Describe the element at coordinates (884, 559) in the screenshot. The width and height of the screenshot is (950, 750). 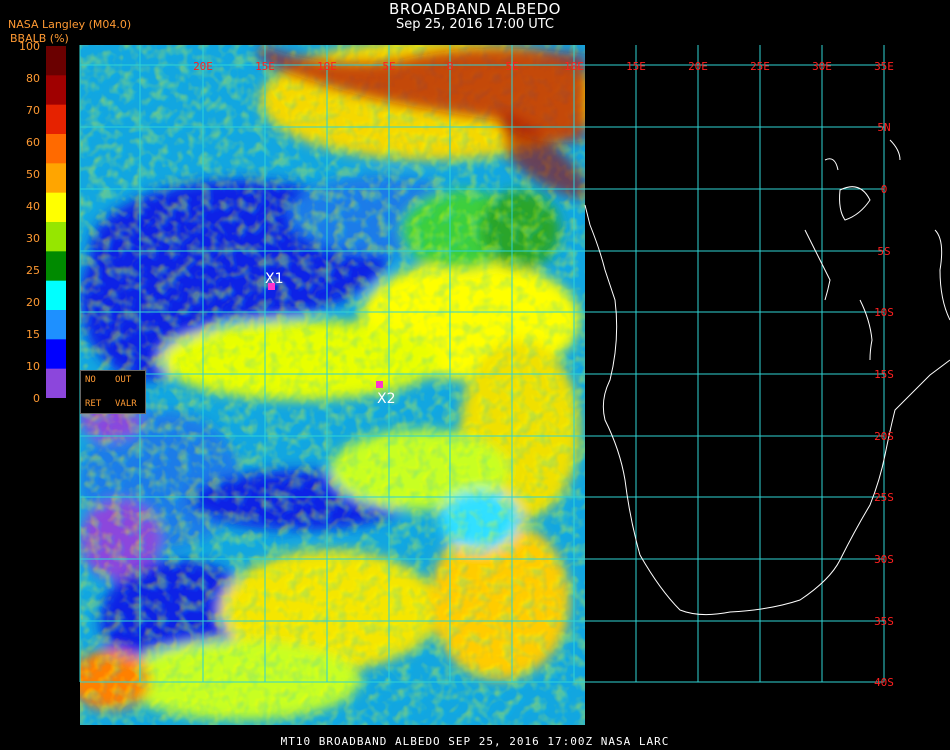
I see `latitude-label: 30S` at that location.